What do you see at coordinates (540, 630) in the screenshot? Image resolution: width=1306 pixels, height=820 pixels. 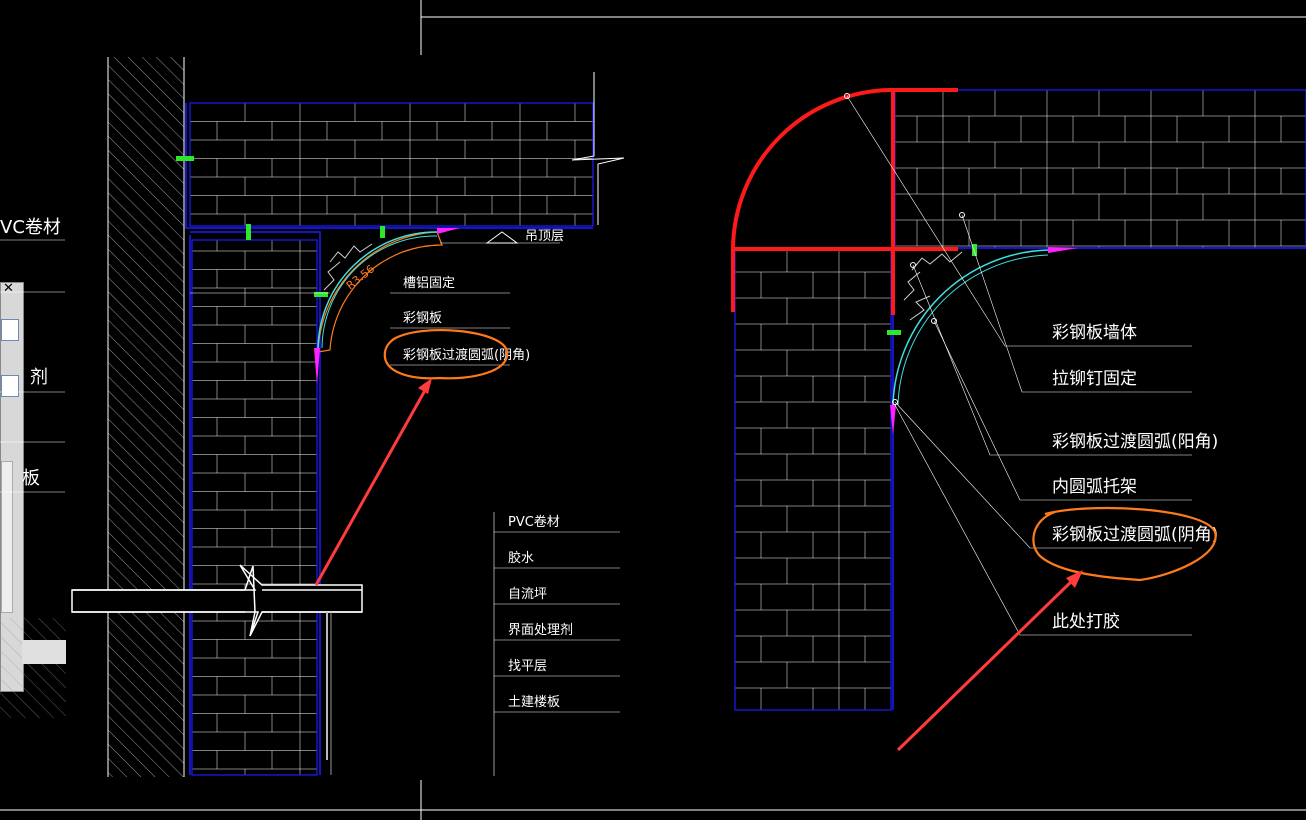 I see `floor-layer-4: 界面处理剂` at bounding box center [540, 630].